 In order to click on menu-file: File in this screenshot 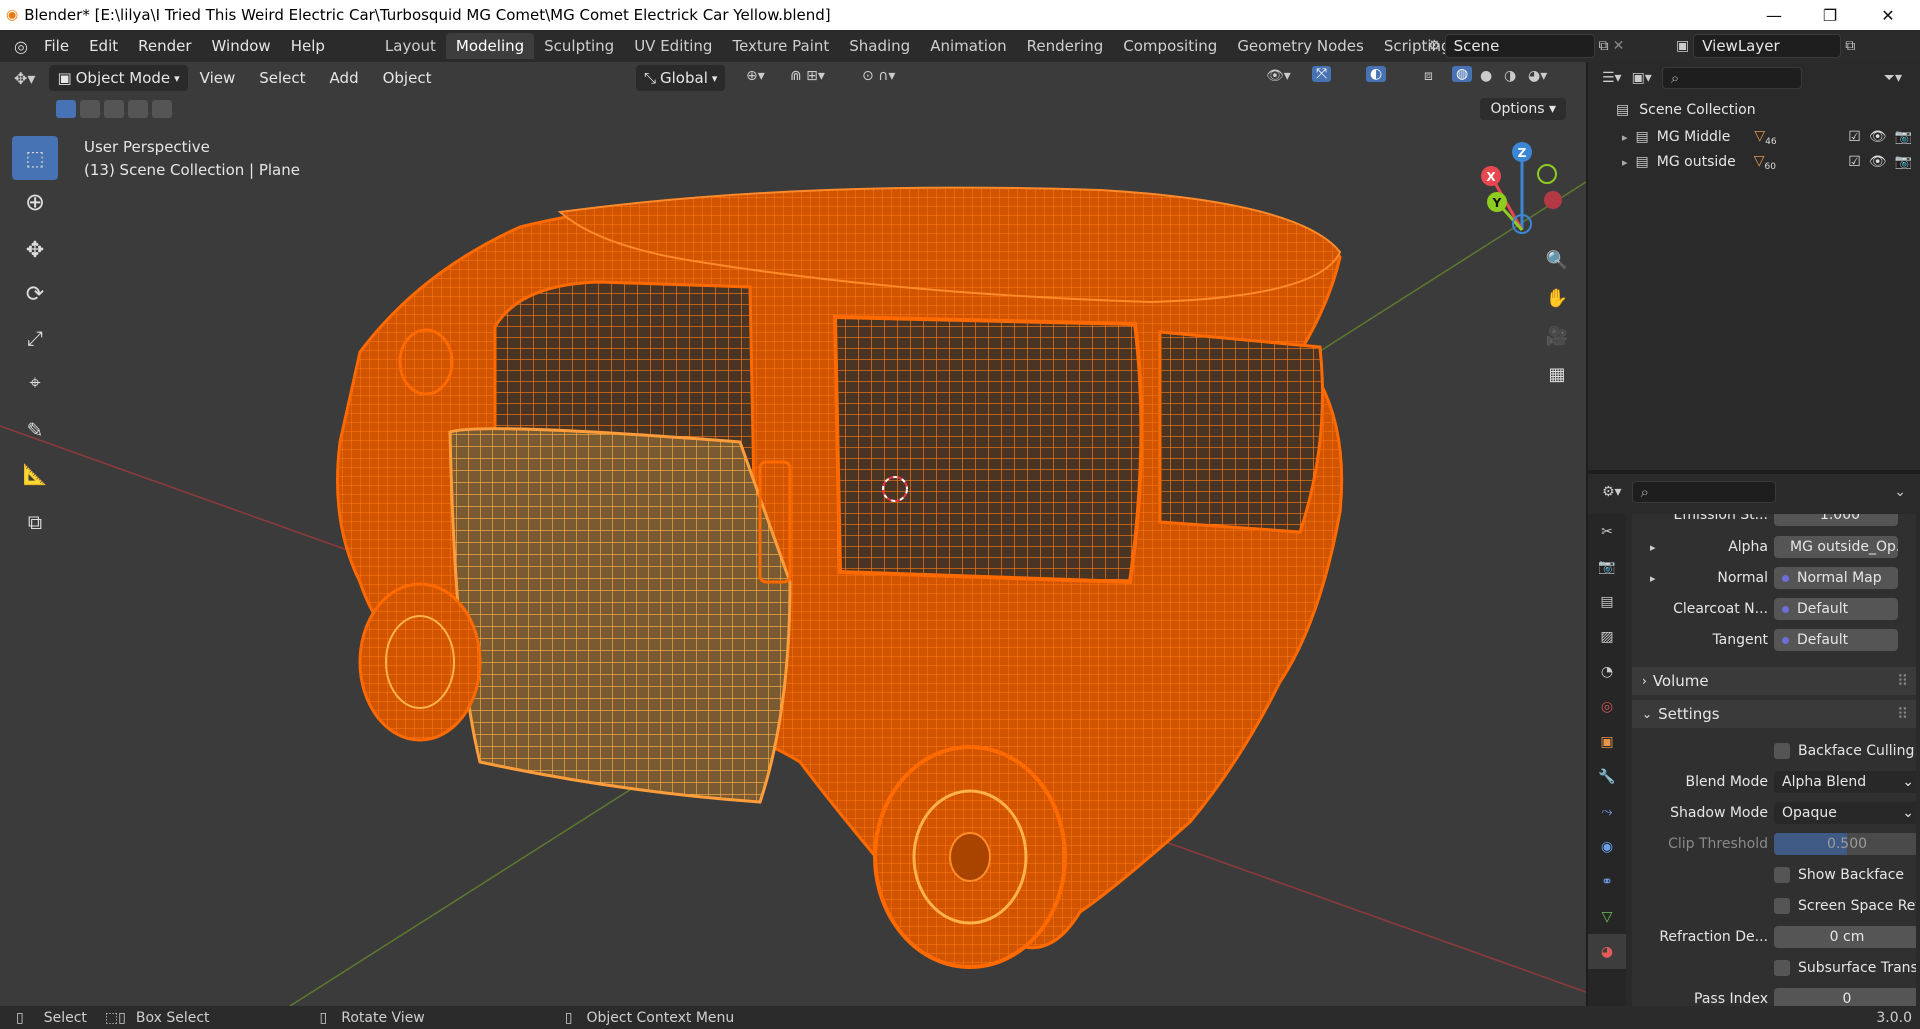, I will do `click(56, 46)`.